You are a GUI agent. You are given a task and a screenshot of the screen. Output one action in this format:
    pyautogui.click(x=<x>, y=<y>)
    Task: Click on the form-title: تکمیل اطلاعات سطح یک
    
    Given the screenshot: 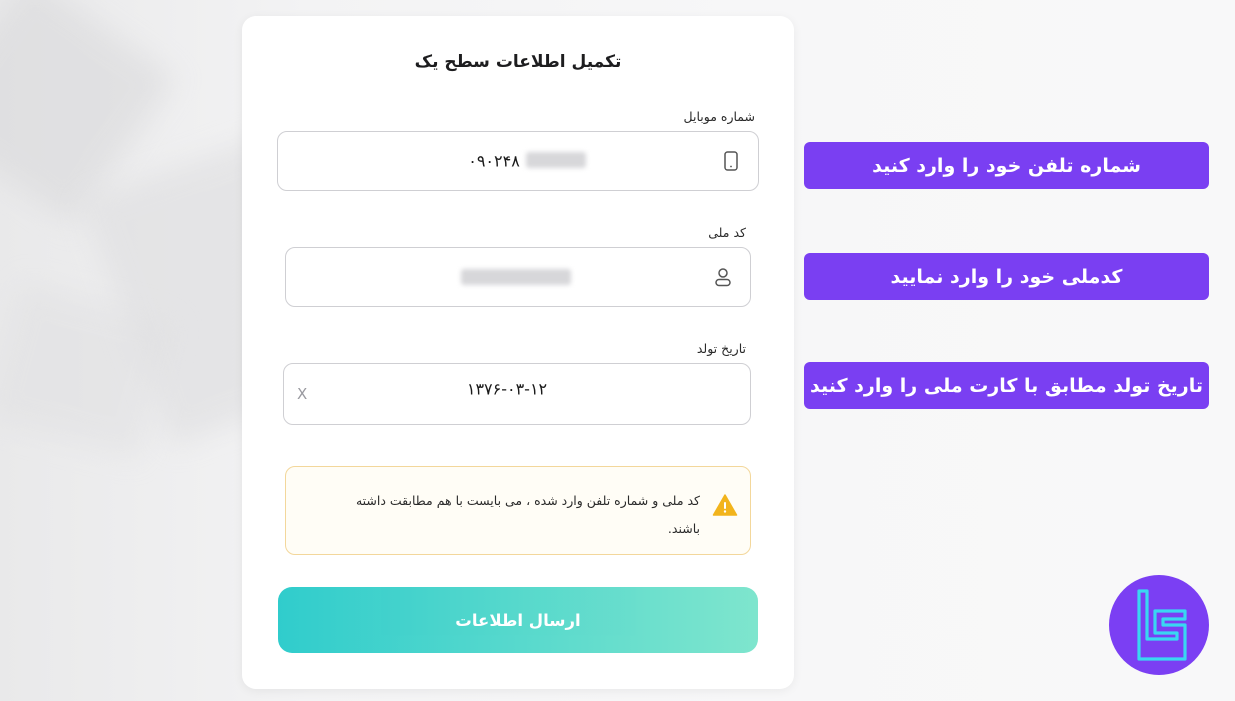 What is the action you would take?
    pyautogui.click(x=518, y=62)
    